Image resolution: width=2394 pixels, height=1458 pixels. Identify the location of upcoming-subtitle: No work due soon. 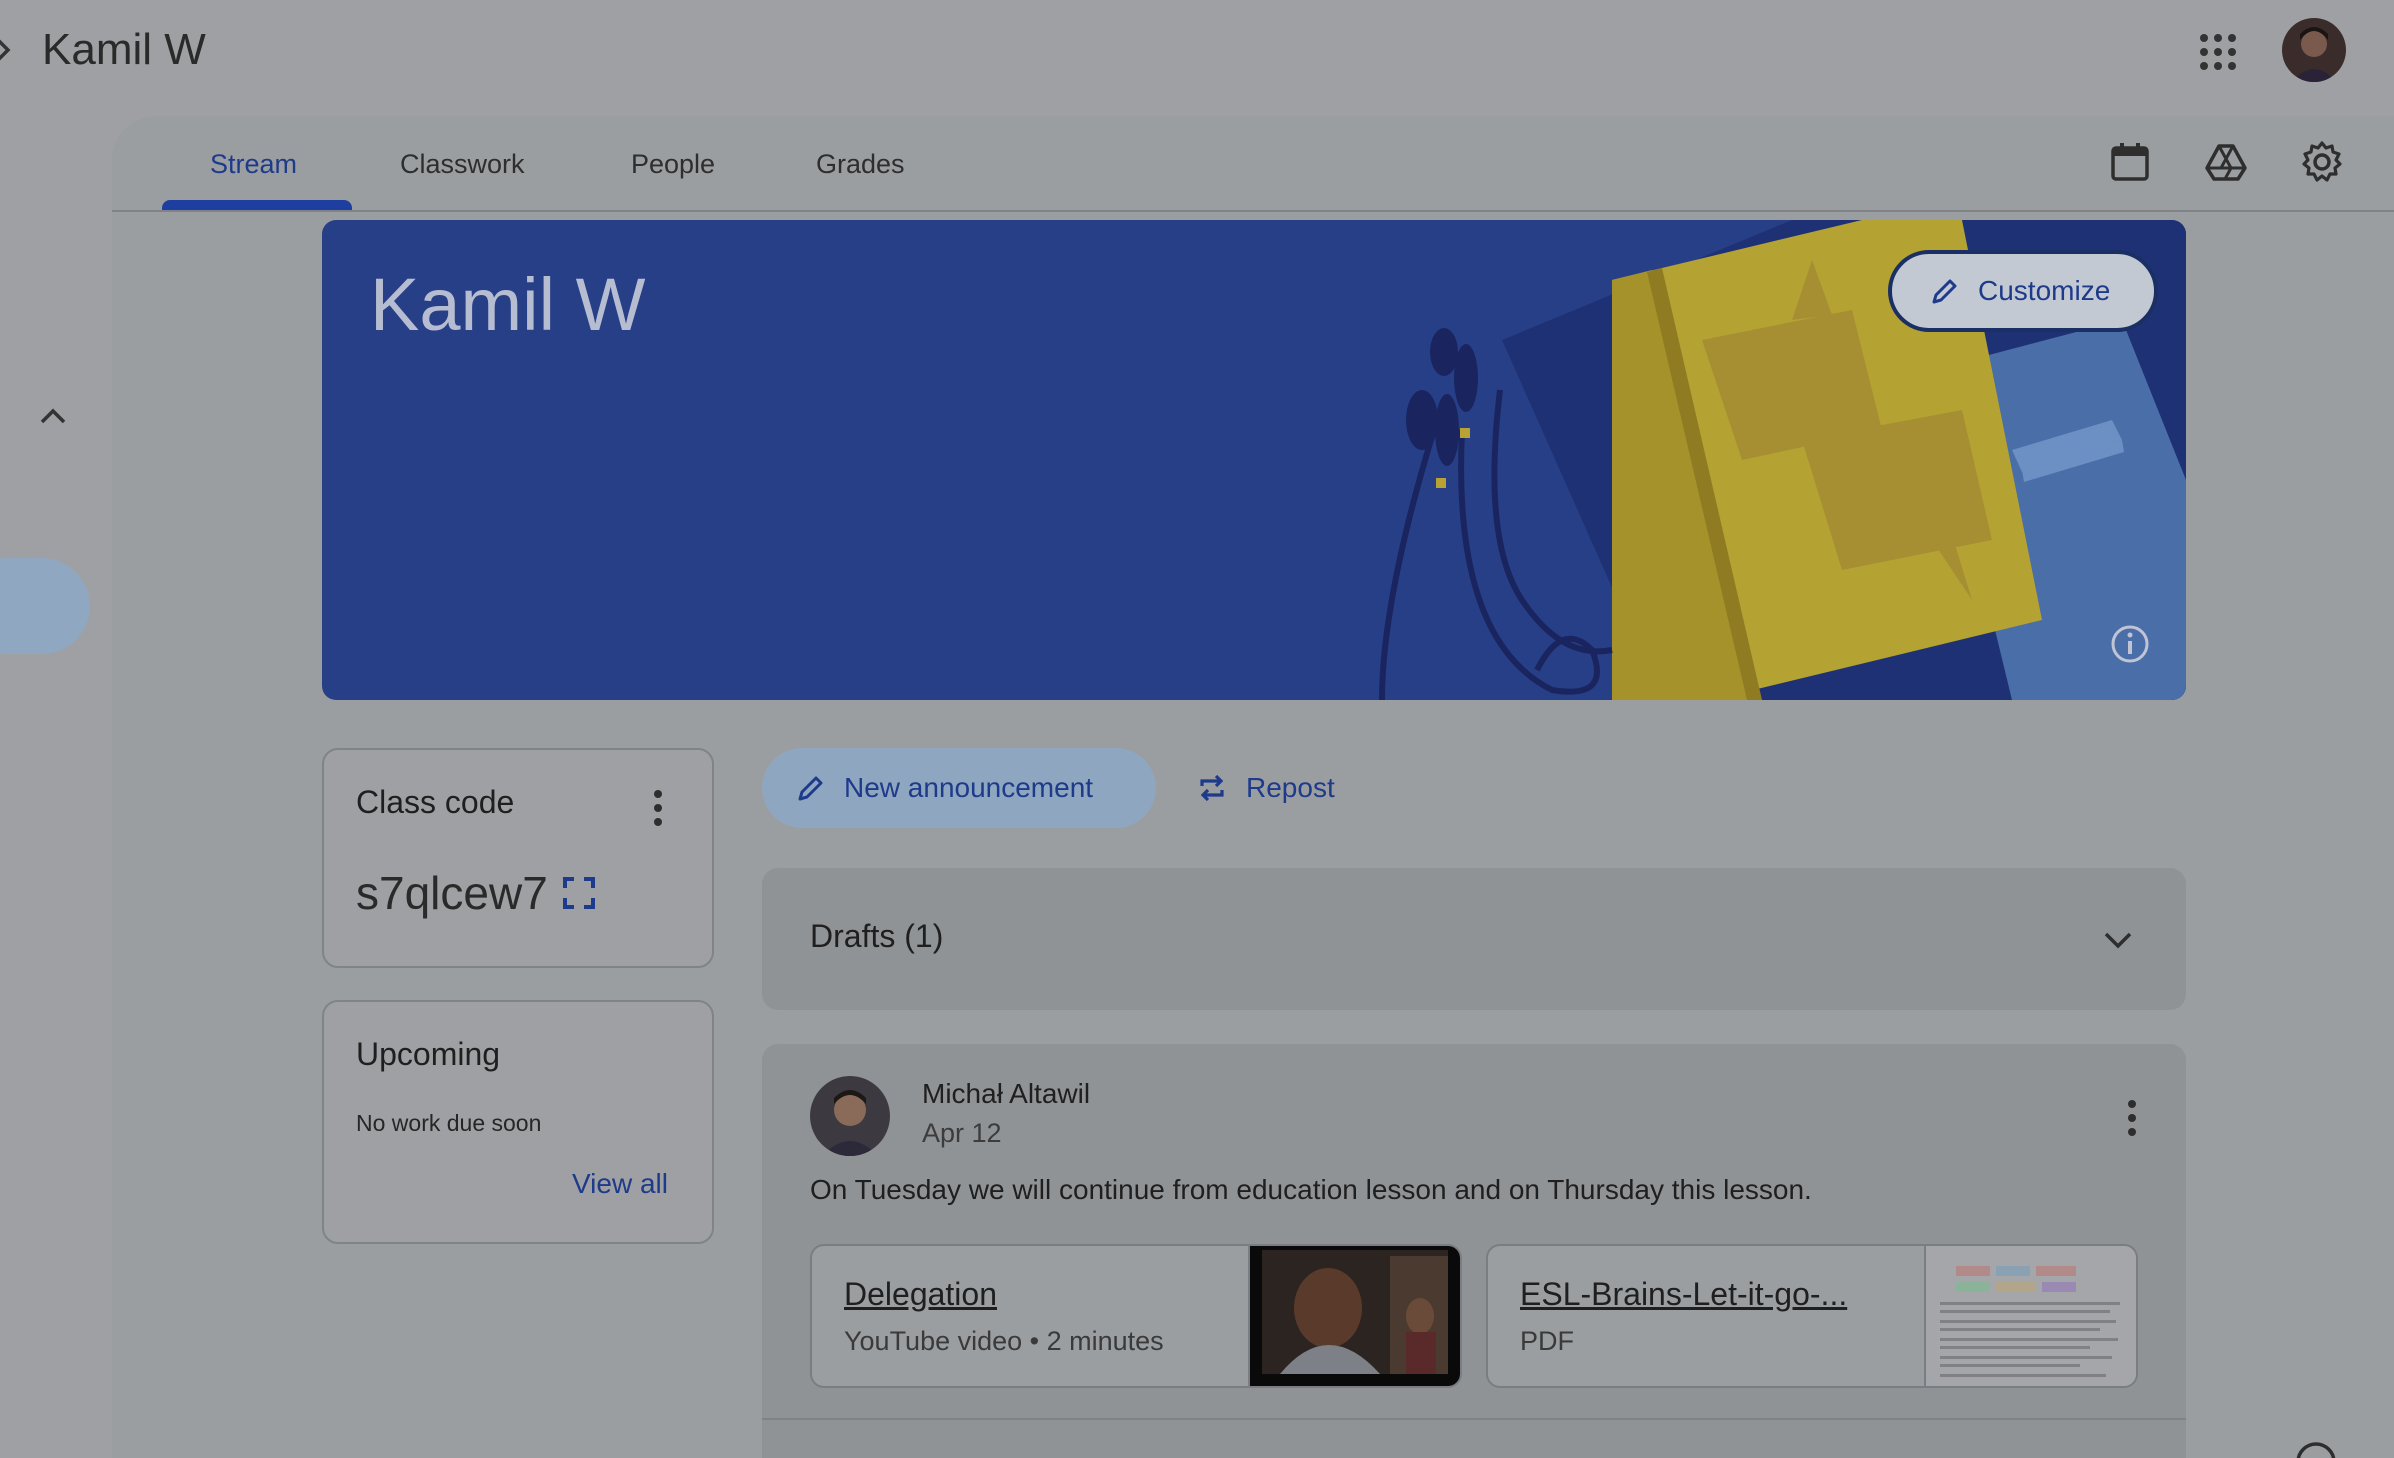
(449, 1123).